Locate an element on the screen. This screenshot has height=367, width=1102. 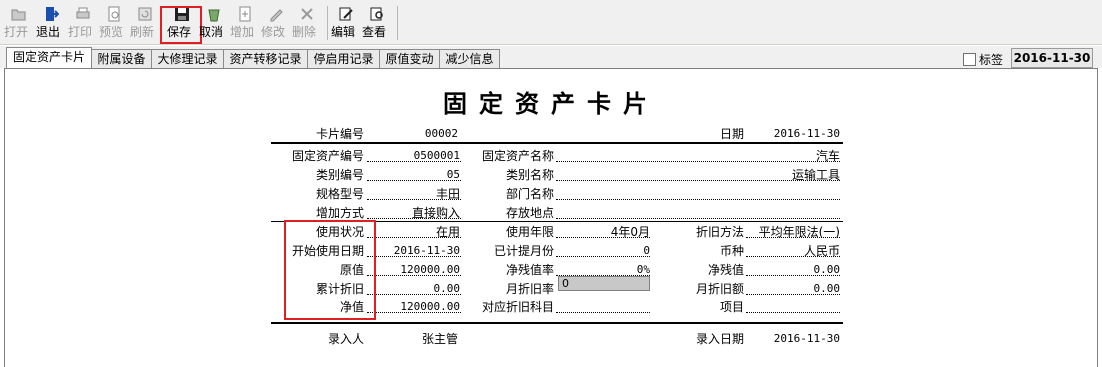
view-button: 查看 is located at coordinates (377, 24).